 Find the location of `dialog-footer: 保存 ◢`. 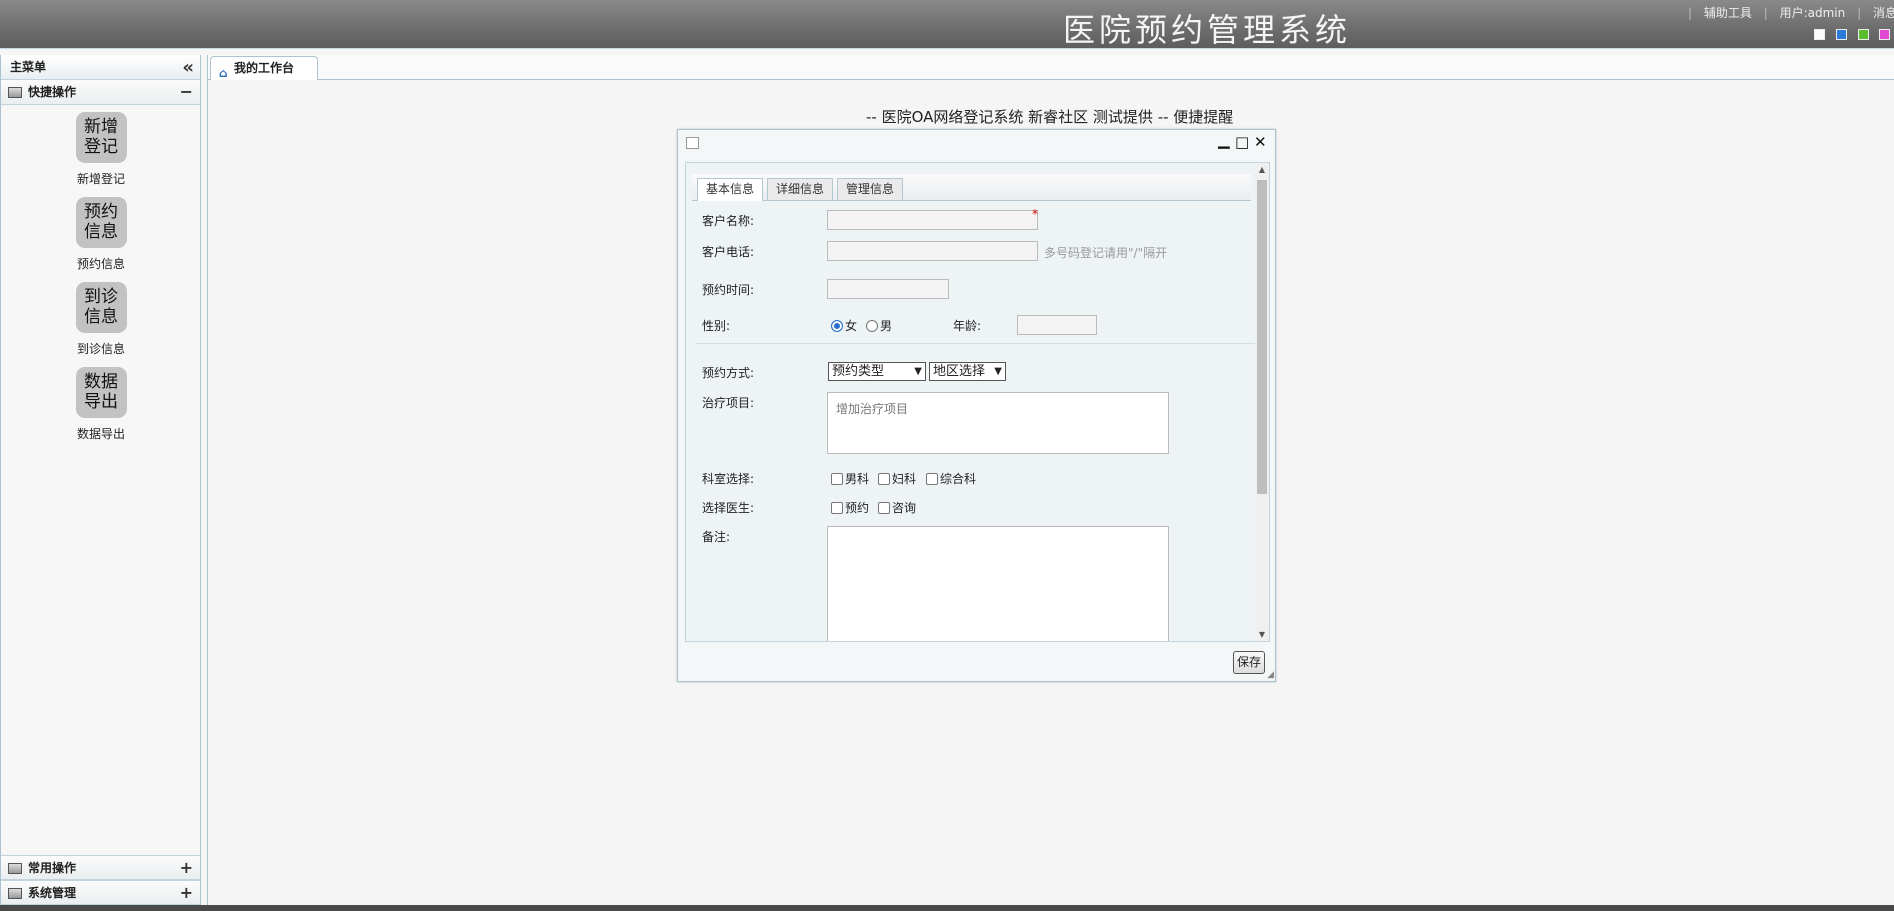

dialog-footer: 保存 ◢ is located at coordinates (976, 662).